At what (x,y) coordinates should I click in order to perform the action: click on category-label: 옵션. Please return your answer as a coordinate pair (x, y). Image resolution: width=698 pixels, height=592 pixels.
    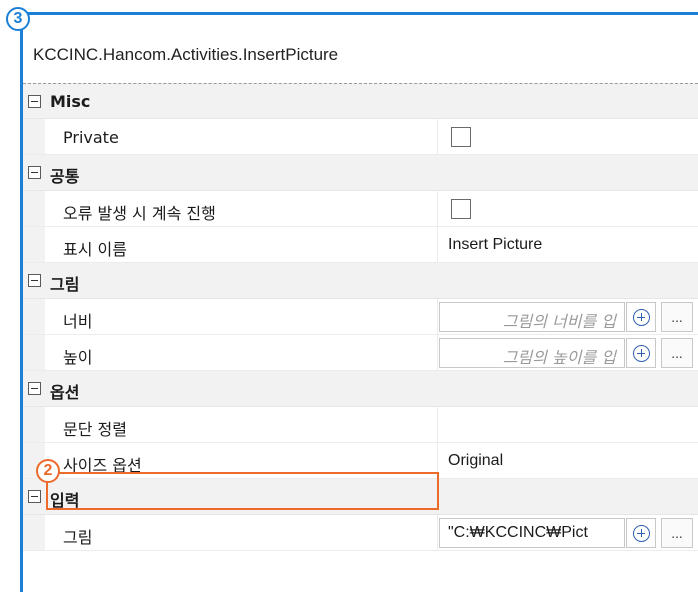
    Looking at the image, I should click on (65, 392).